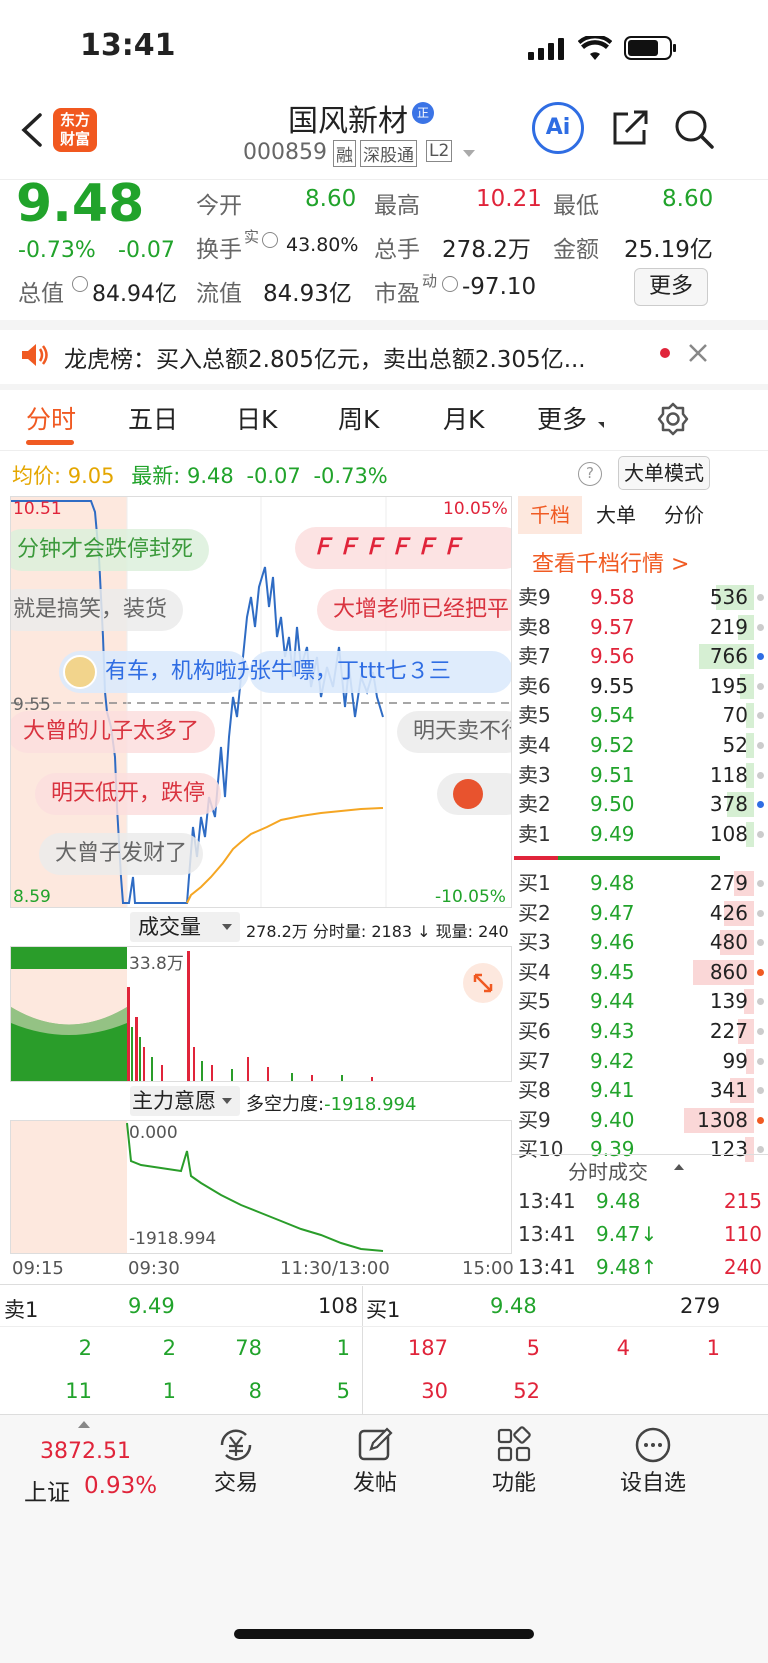 The width and height of the screenshot is (768, 1663). What do you see at coordinates (470, 897) in the screenshot?
I see `pct-min-label: -10.05%` at bounding box center [470, 897].